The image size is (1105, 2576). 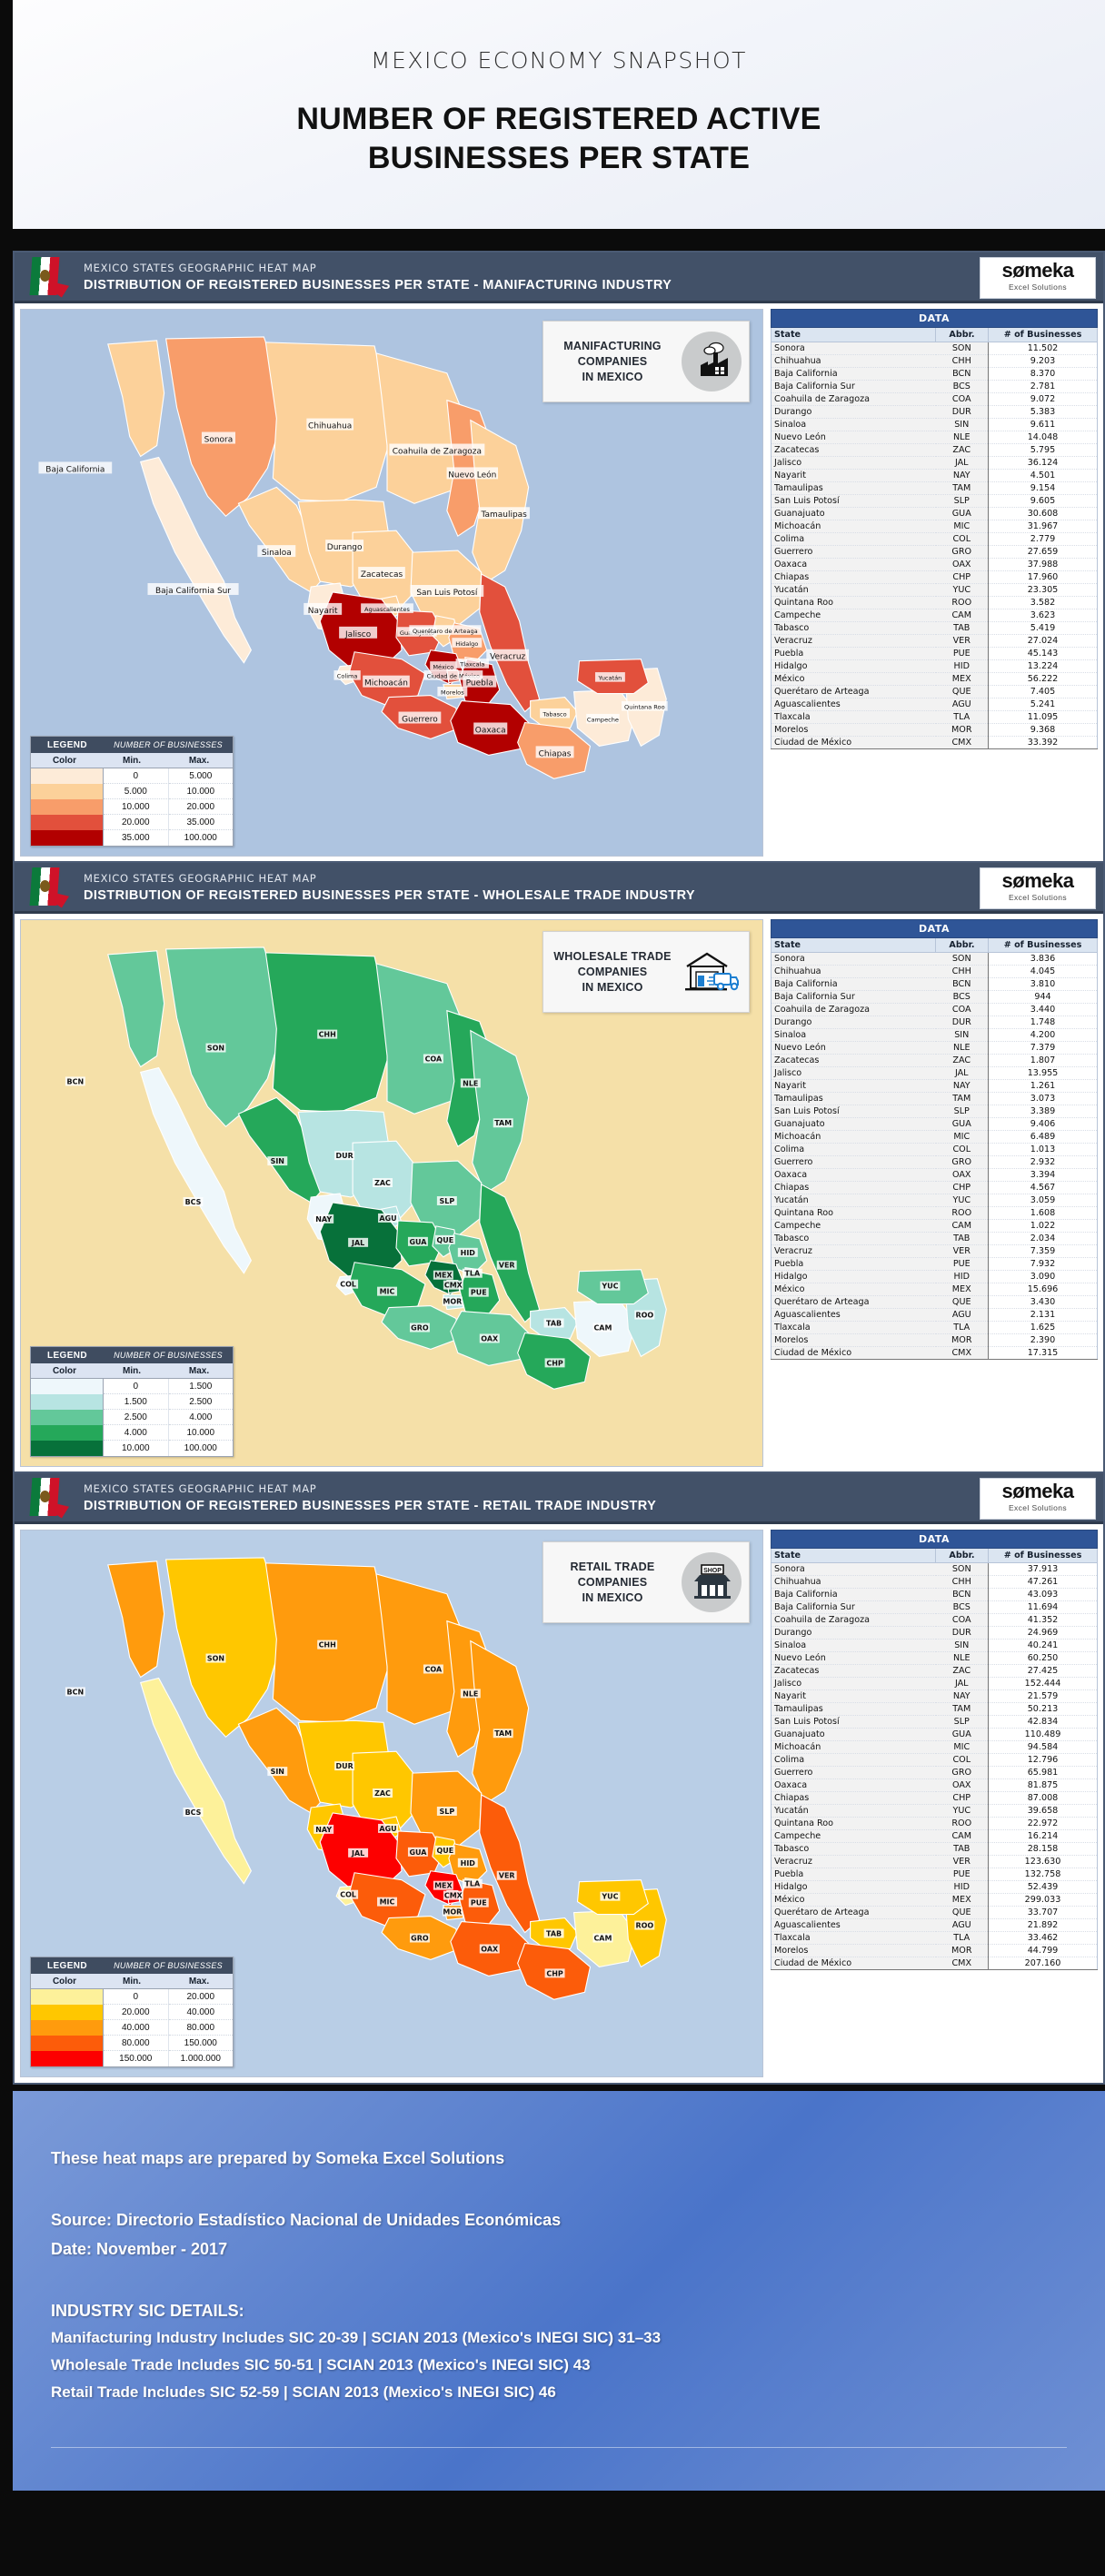 What do you see at coordinates (962, 1175) in the screenshot?
I see `cell-abbr: OAX` at bounding box center [962, 1175].